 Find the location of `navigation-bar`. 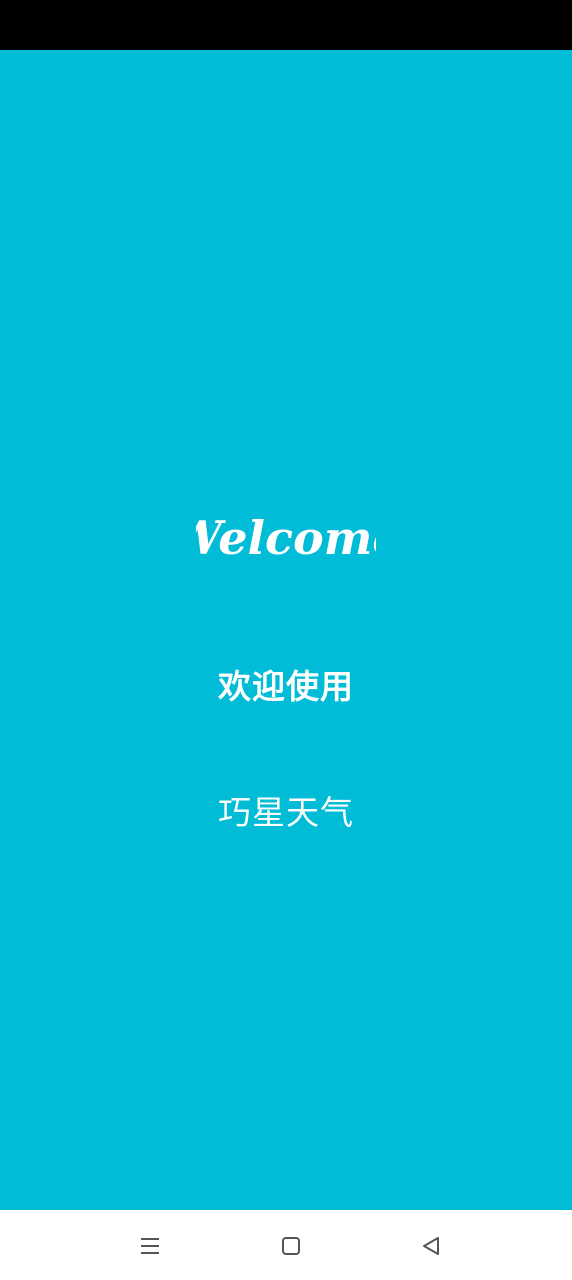

navigation-bar is located at coordinates (286, 1245).